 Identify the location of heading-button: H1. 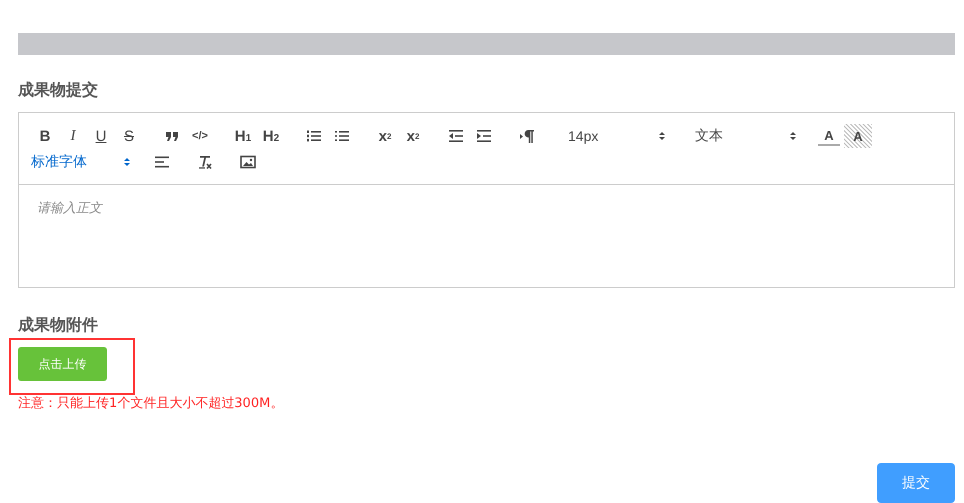
(243, 136).